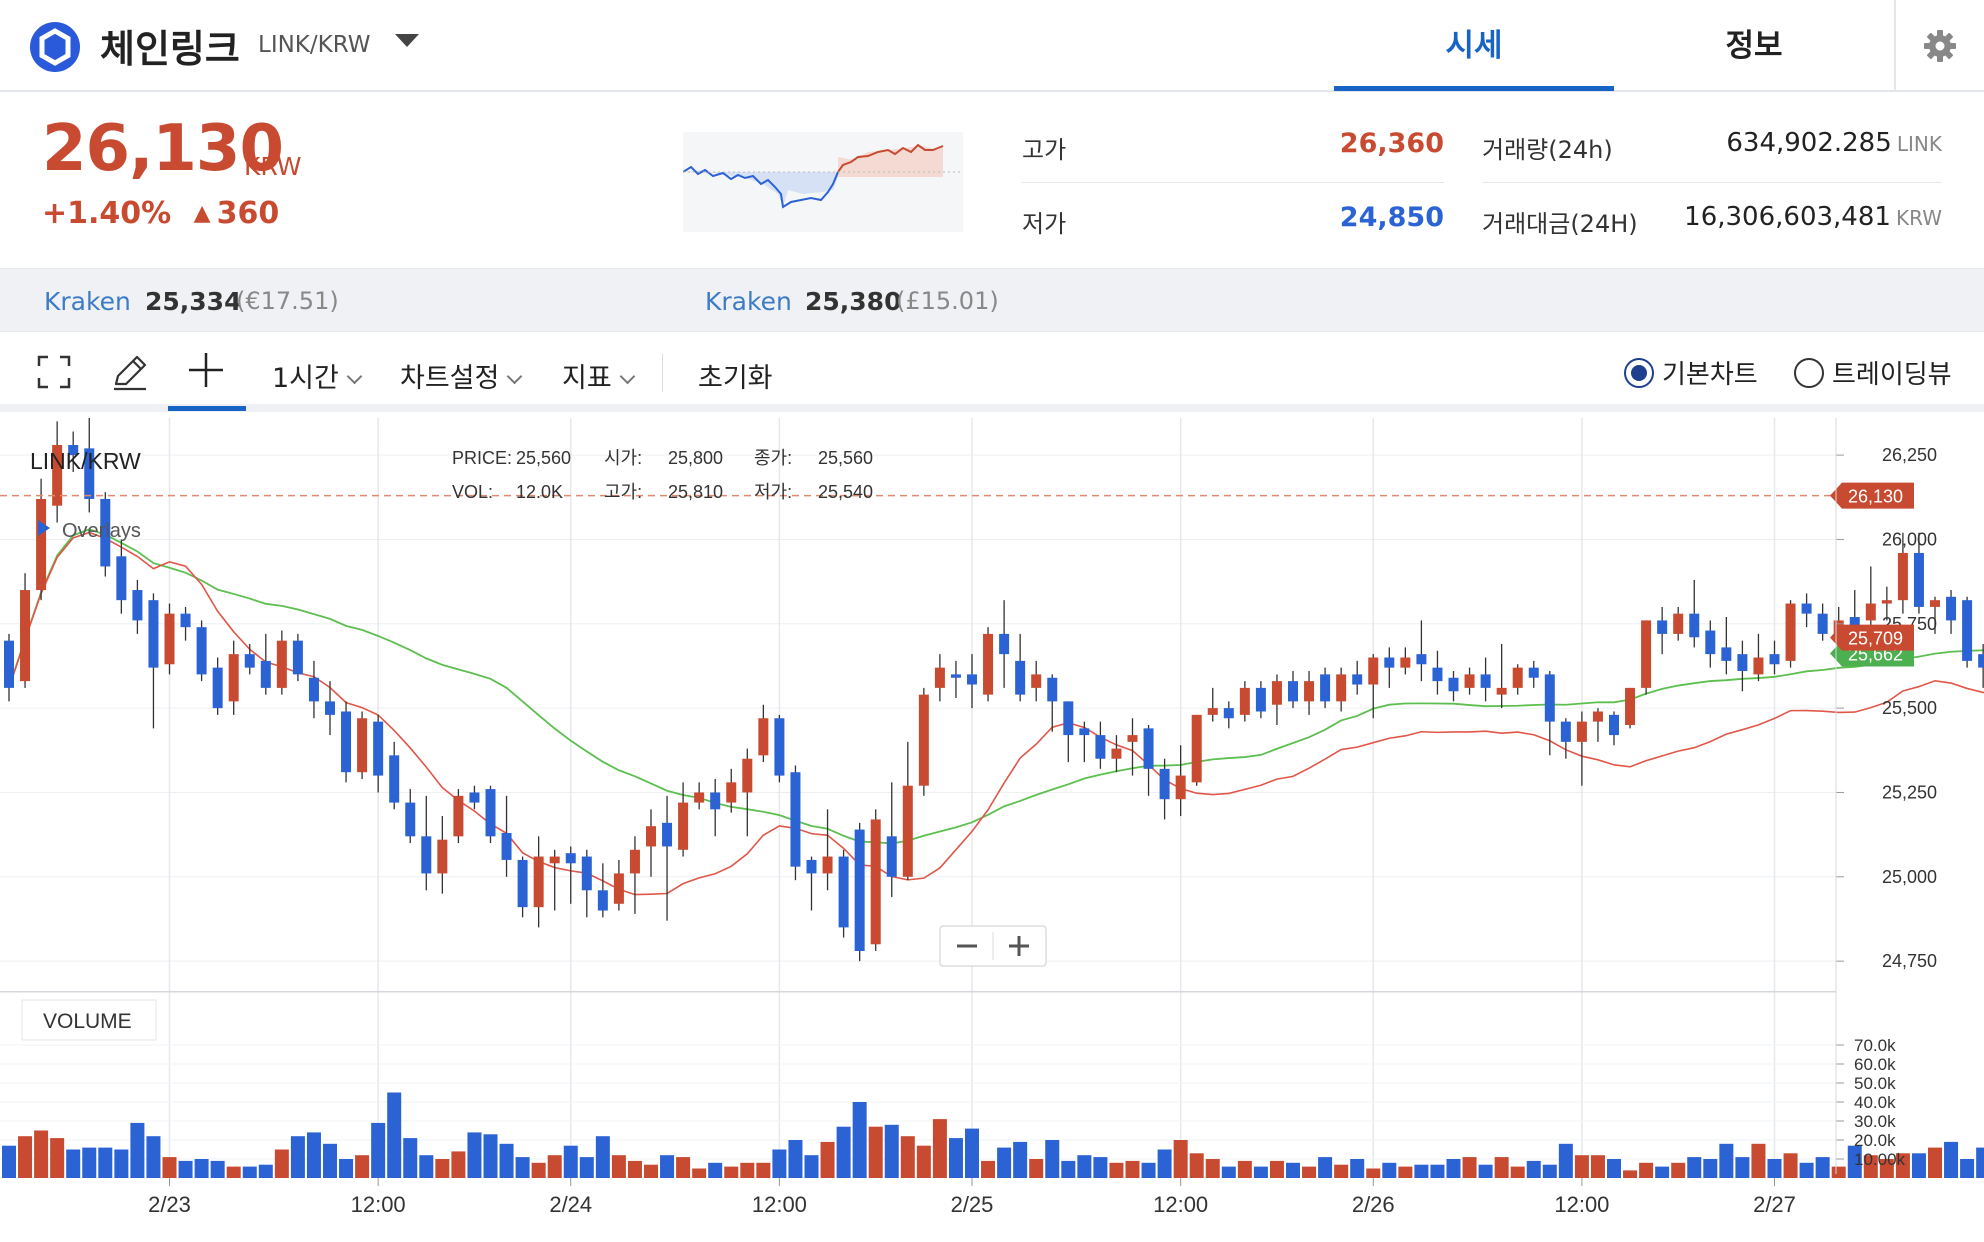  I want to click on volume-tick-label: 30.0k, so click(1875, 1121).